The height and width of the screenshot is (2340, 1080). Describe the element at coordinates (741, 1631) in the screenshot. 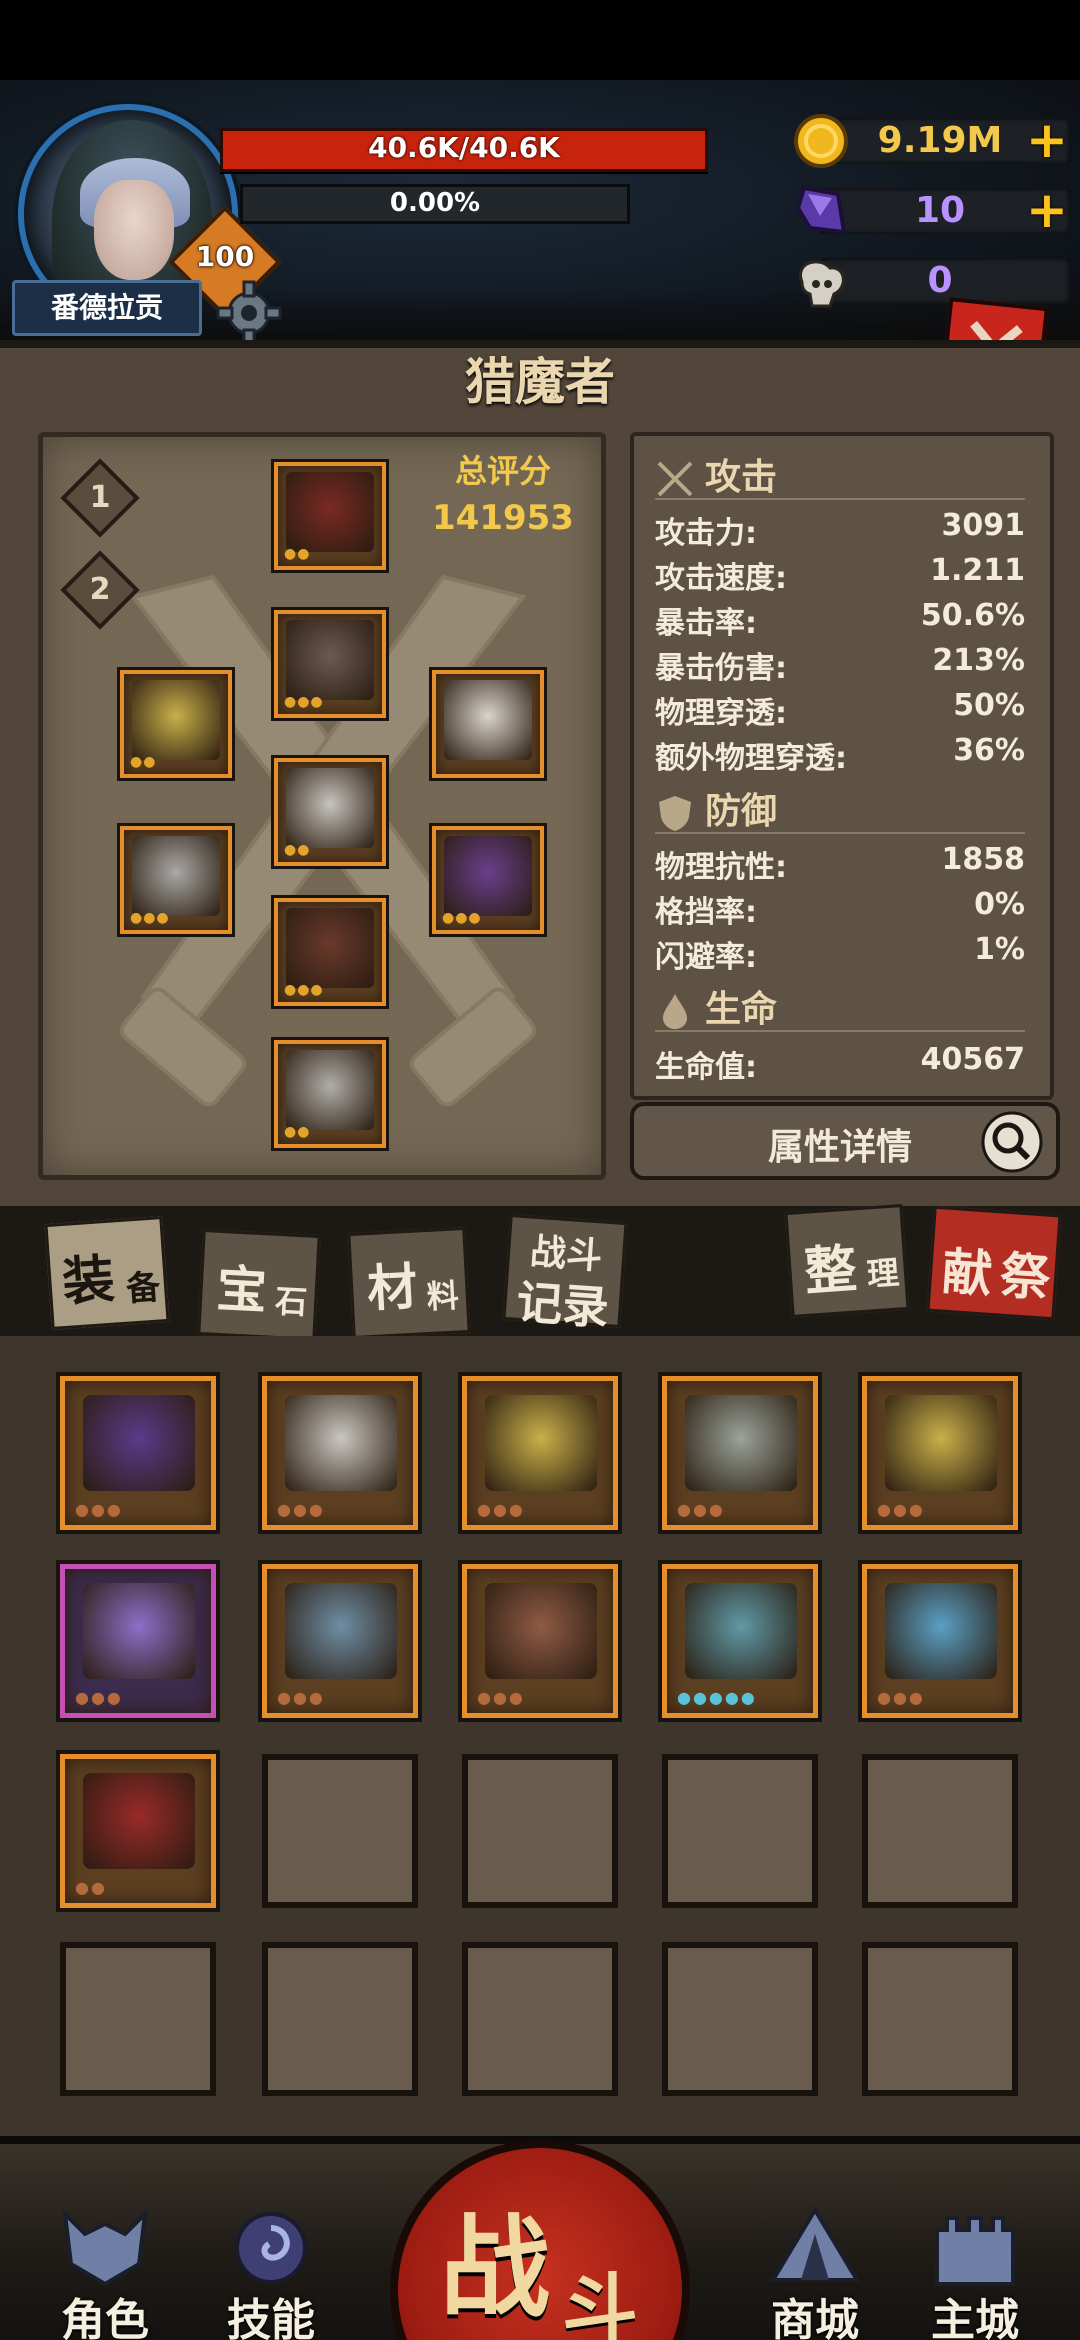

I see `frost-hammer-item` at that location.